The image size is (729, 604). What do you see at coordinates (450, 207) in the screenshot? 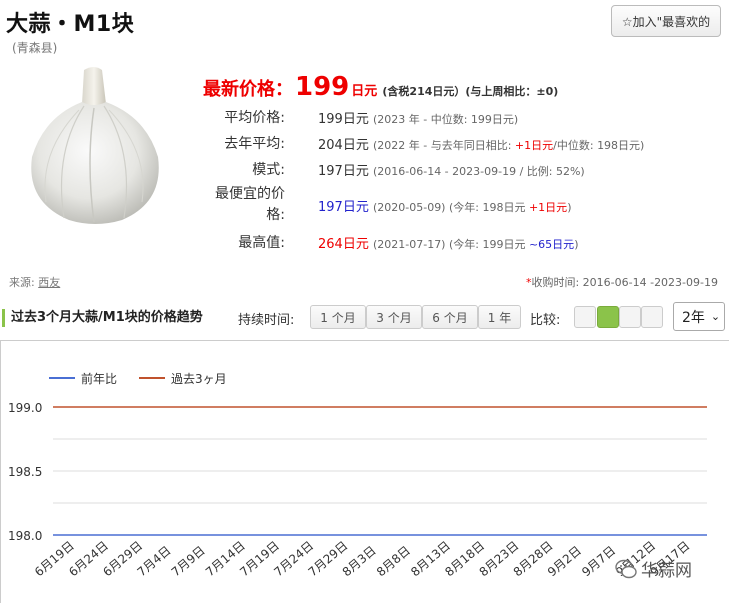
I see `row-note: (2020-05-09) (今年: 198日元` at bounding box center [450, 207].